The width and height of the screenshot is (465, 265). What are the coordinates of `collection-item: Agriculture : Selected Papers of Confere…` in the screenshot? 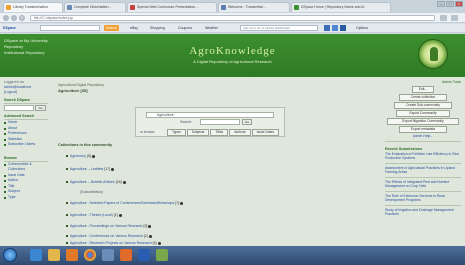 It's located at (125, 203).